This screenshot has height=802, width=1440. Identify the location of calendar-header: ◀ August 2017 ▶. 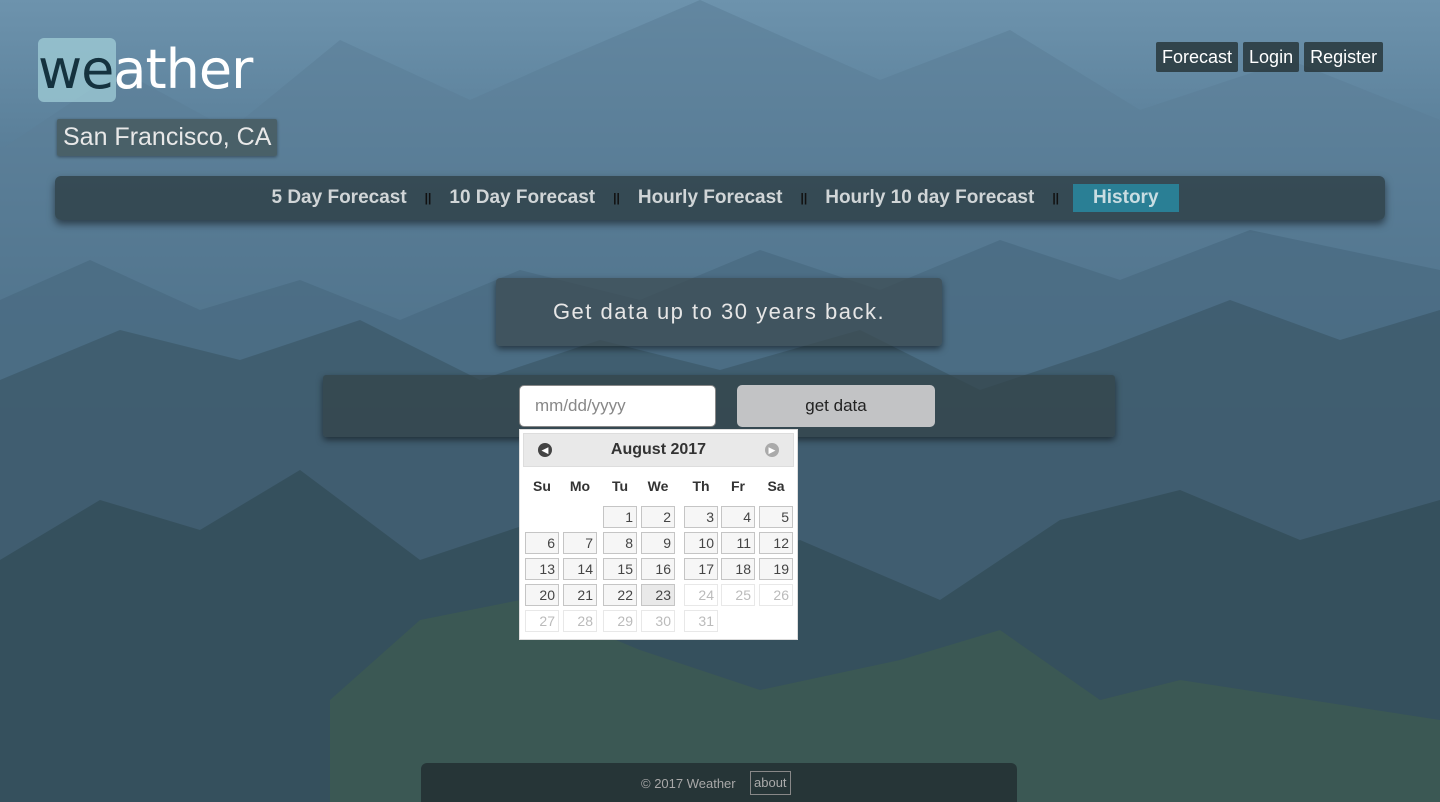
(658, 450).